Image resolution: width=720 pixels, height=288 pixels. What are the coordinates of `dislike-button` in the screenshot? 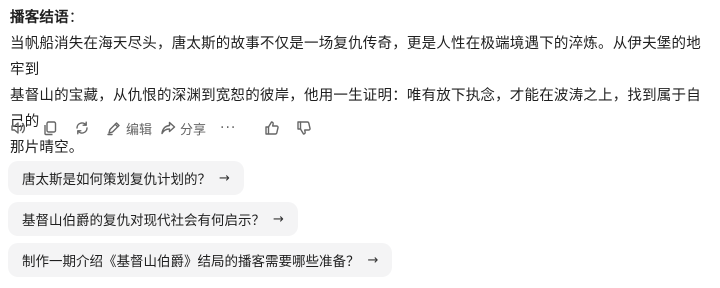 It's located at (312, 128).